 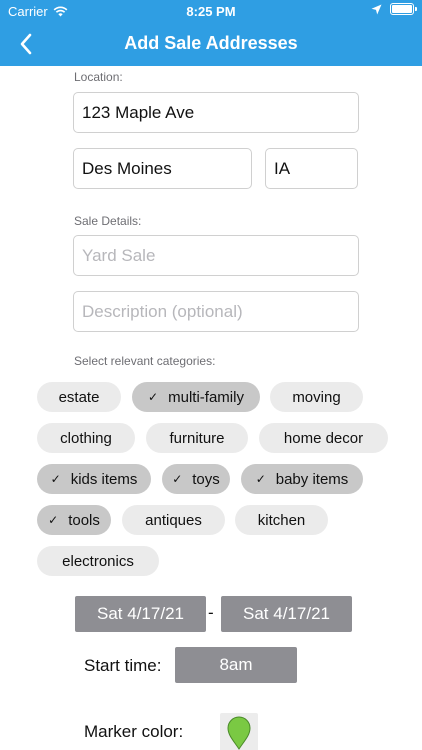 I want to click on state-field: IA, so click(x=311, y=168).